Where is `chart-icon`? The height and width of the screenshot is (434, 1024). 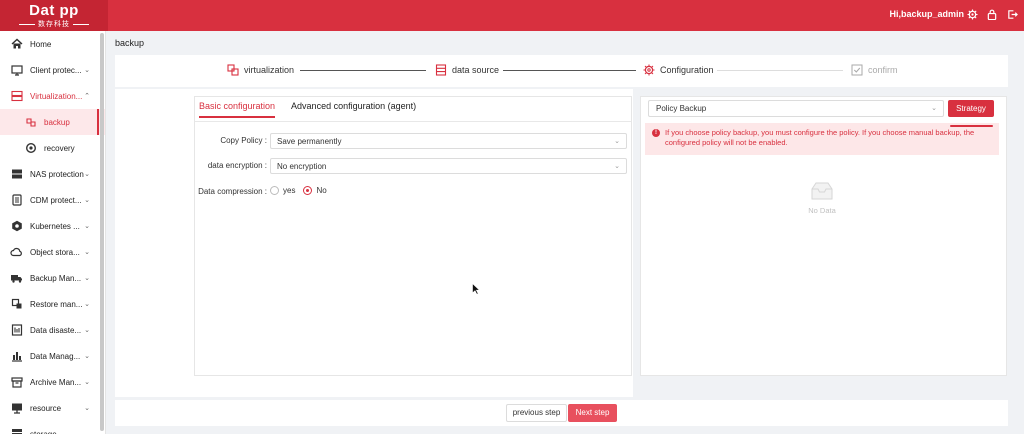
chart-icon is located at coordinates (16, 356).